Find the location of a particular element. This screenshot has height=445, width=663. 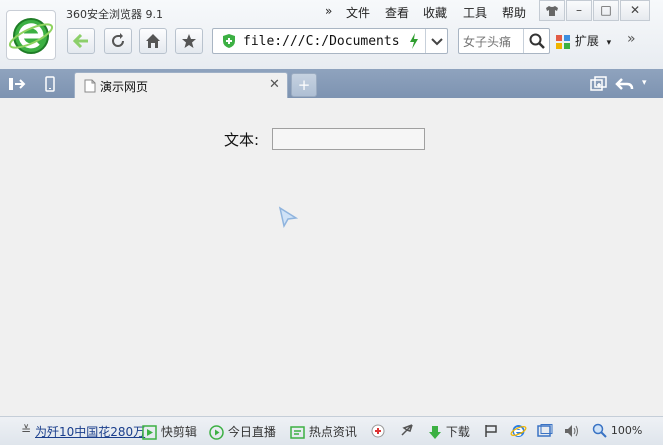

flag-icon is located at coordinates (491, 430).